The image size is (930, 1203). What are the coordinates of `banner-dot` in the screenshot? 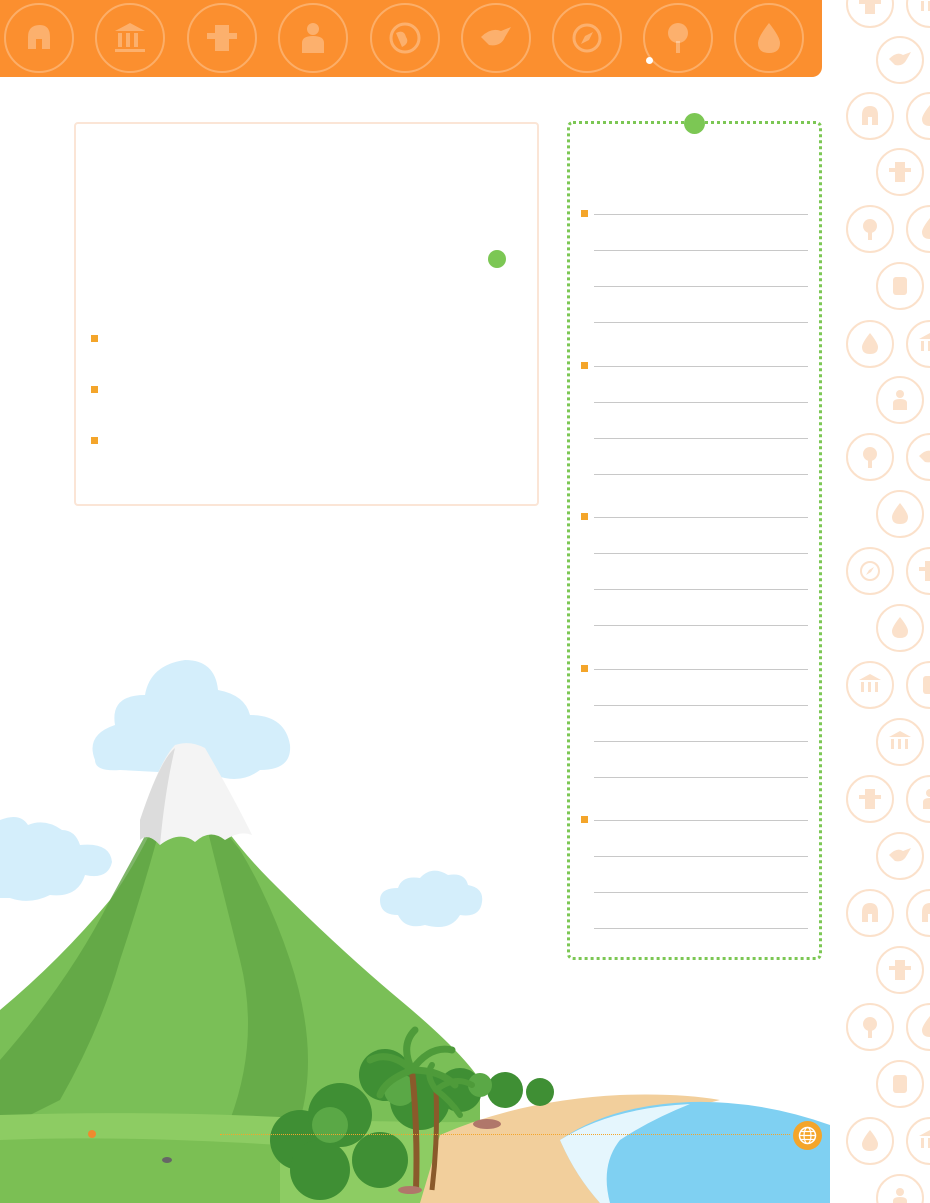 It's located at (649, 60).